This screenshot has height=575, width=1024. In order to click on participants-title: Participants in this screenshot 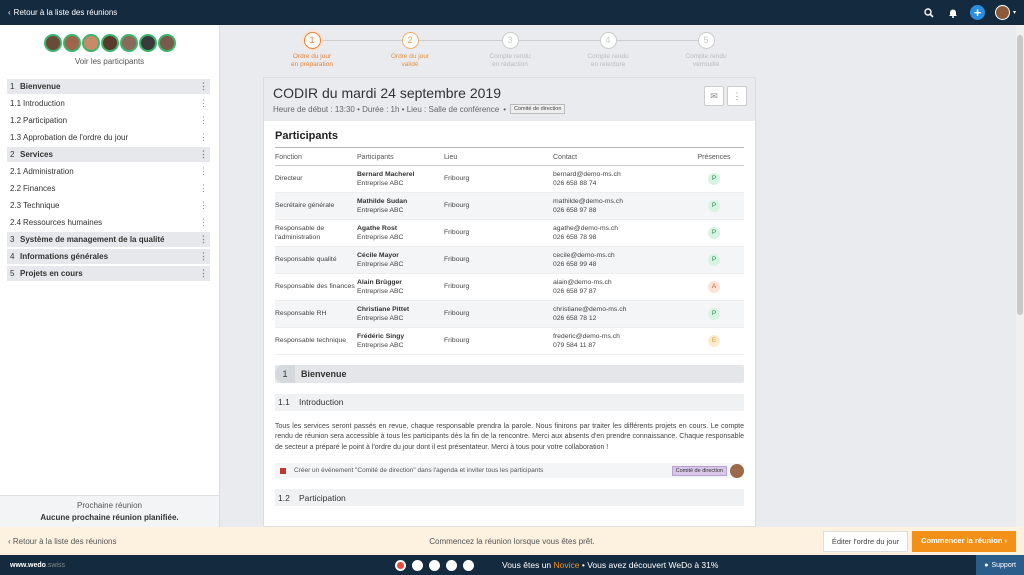, I will do `click(509, 139)`.